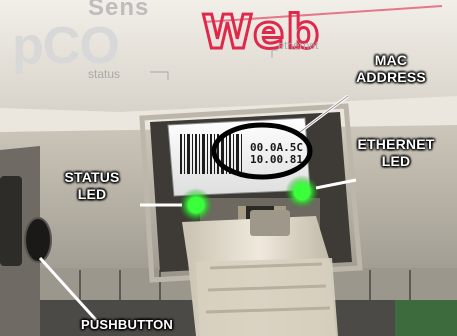 This screenshot has height=336, width=457. I want to click on status-led, so click(196, 205).